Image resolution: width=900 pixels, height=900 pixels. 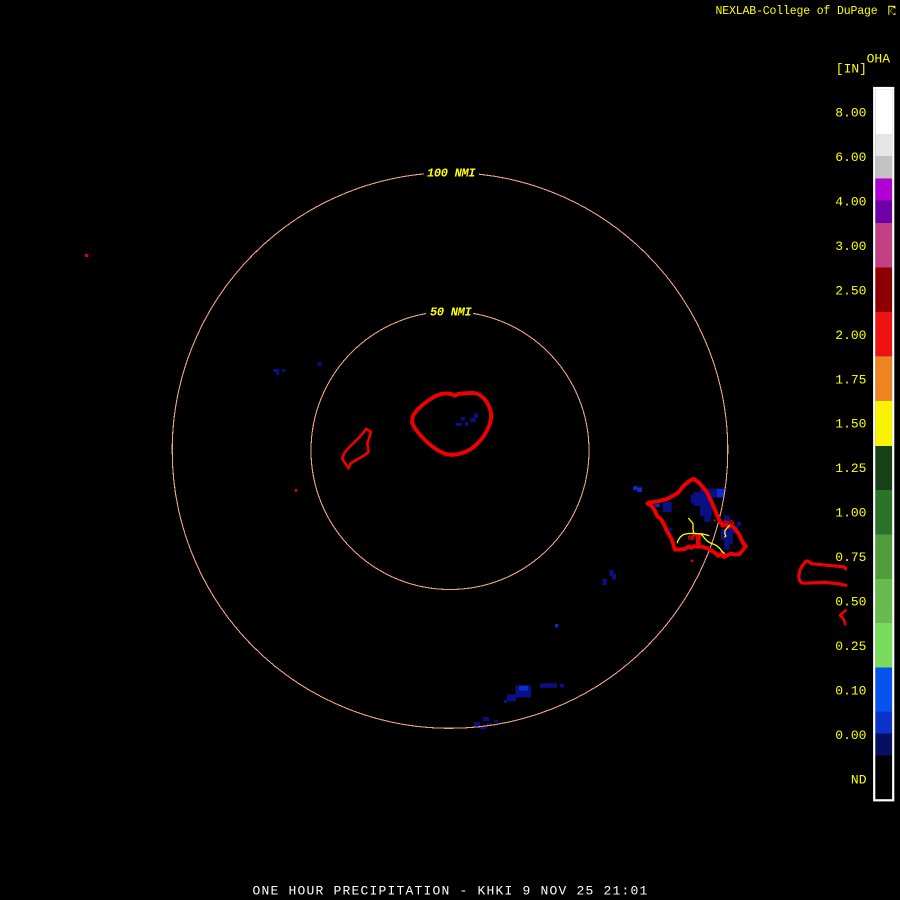 I want to click on svg-text: 1.00, so click(x=850, y=513).